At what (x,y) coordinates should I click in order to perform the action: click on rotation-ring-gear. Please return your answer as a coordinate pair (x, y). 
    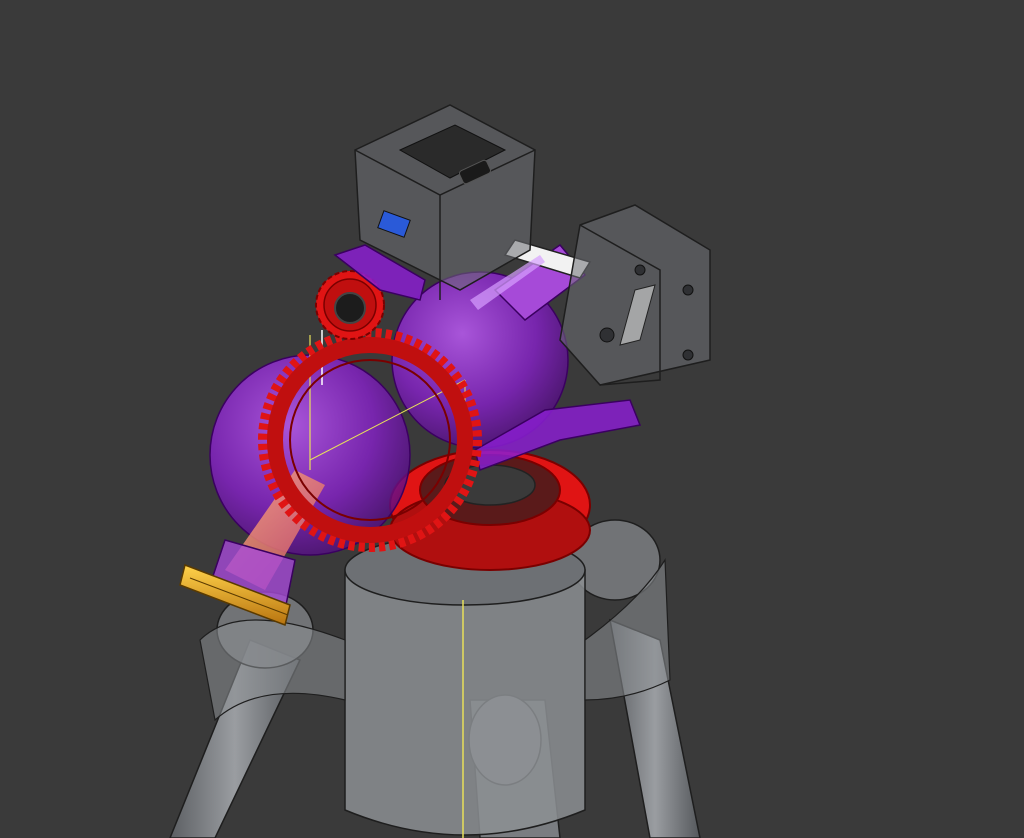
    Looking at the image, I should click on (490, 510).